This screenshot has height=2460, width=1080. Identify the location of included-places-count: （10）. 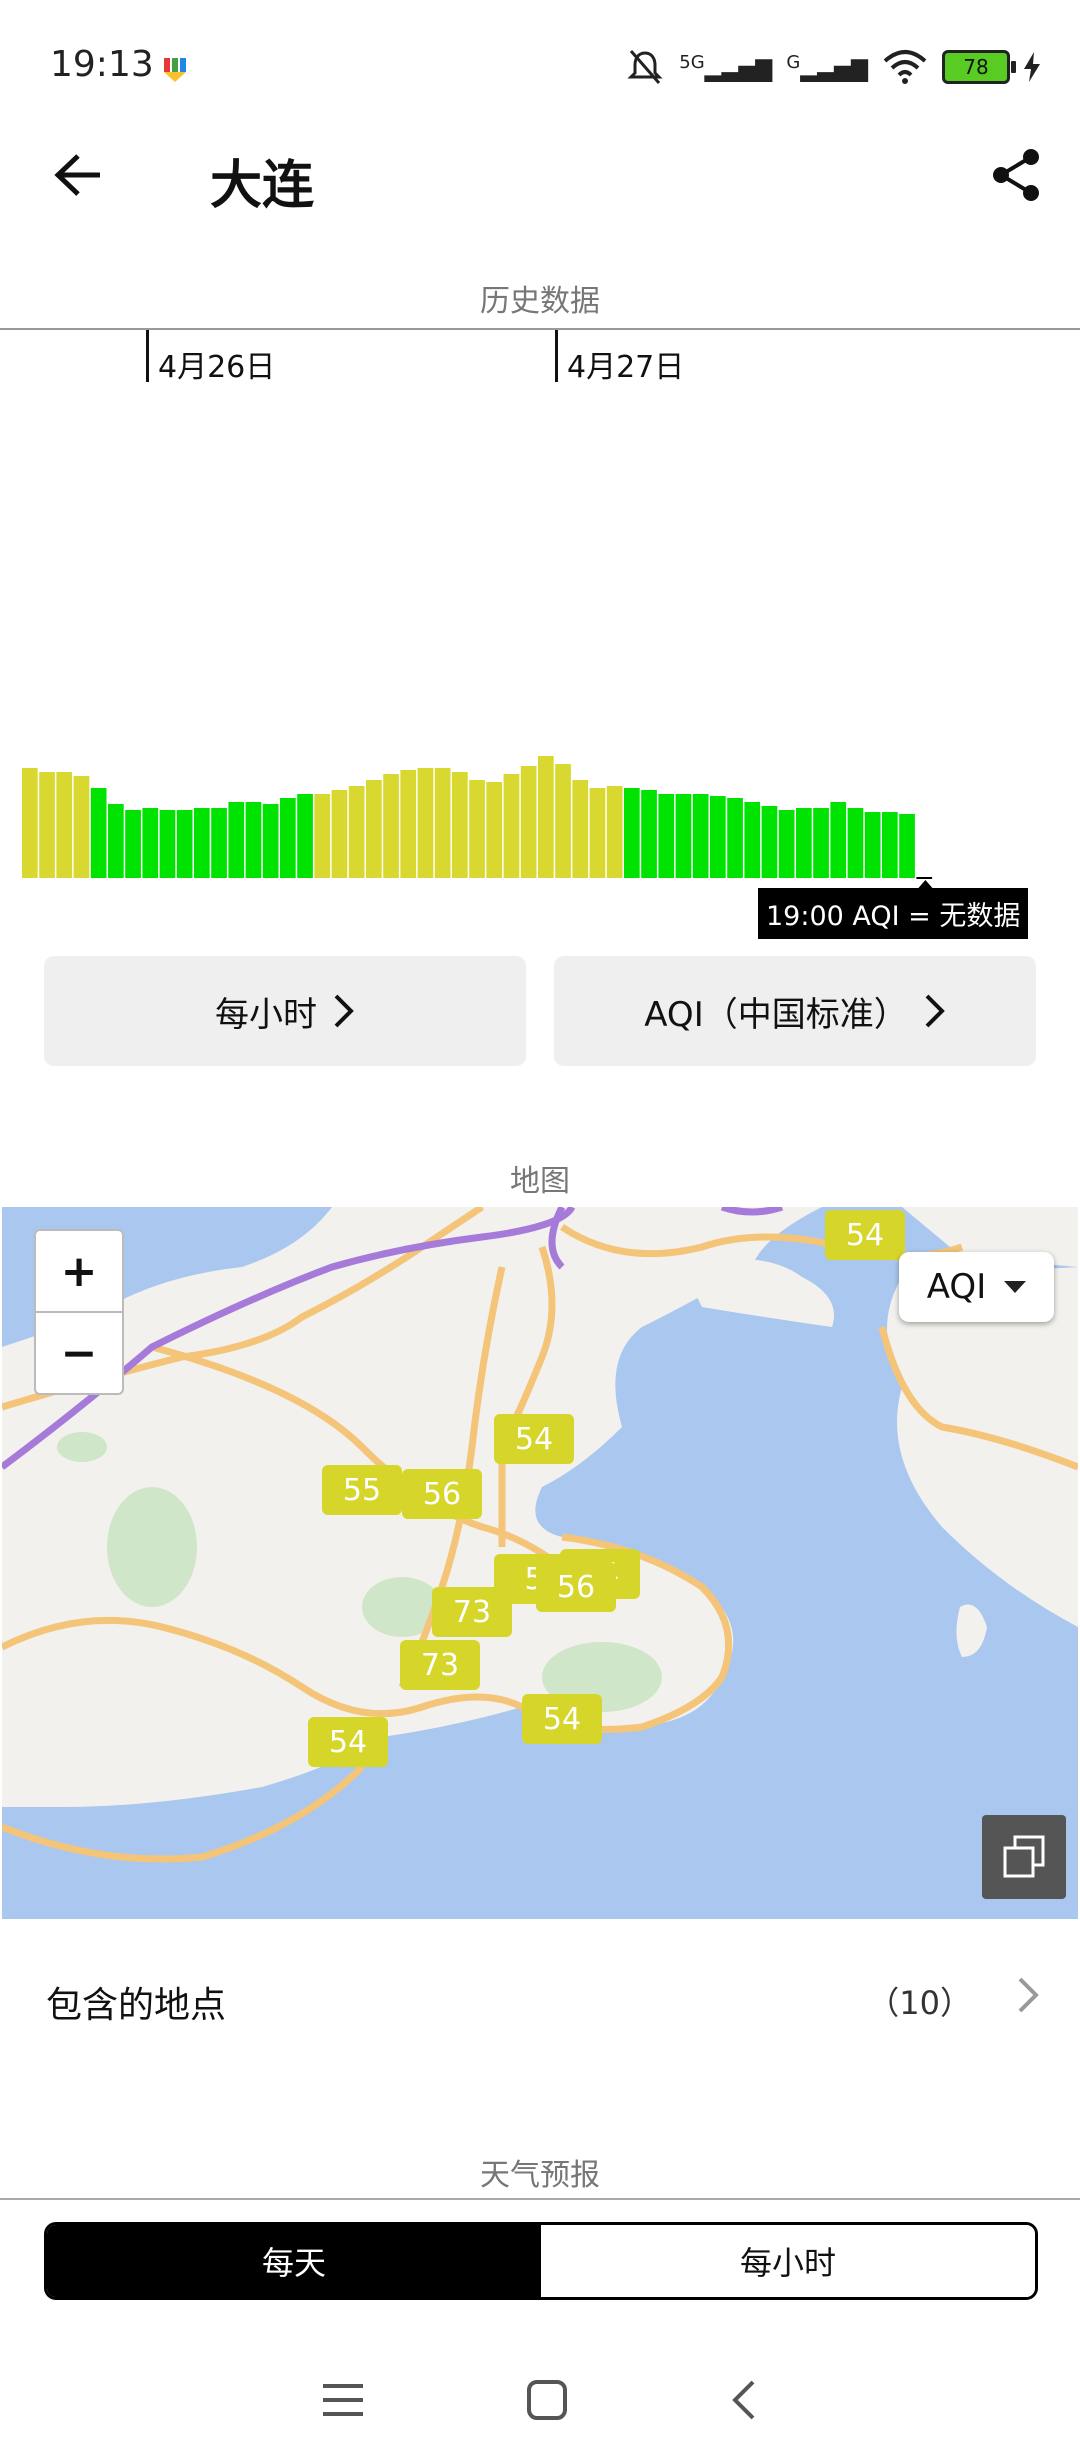
(919, 2003).